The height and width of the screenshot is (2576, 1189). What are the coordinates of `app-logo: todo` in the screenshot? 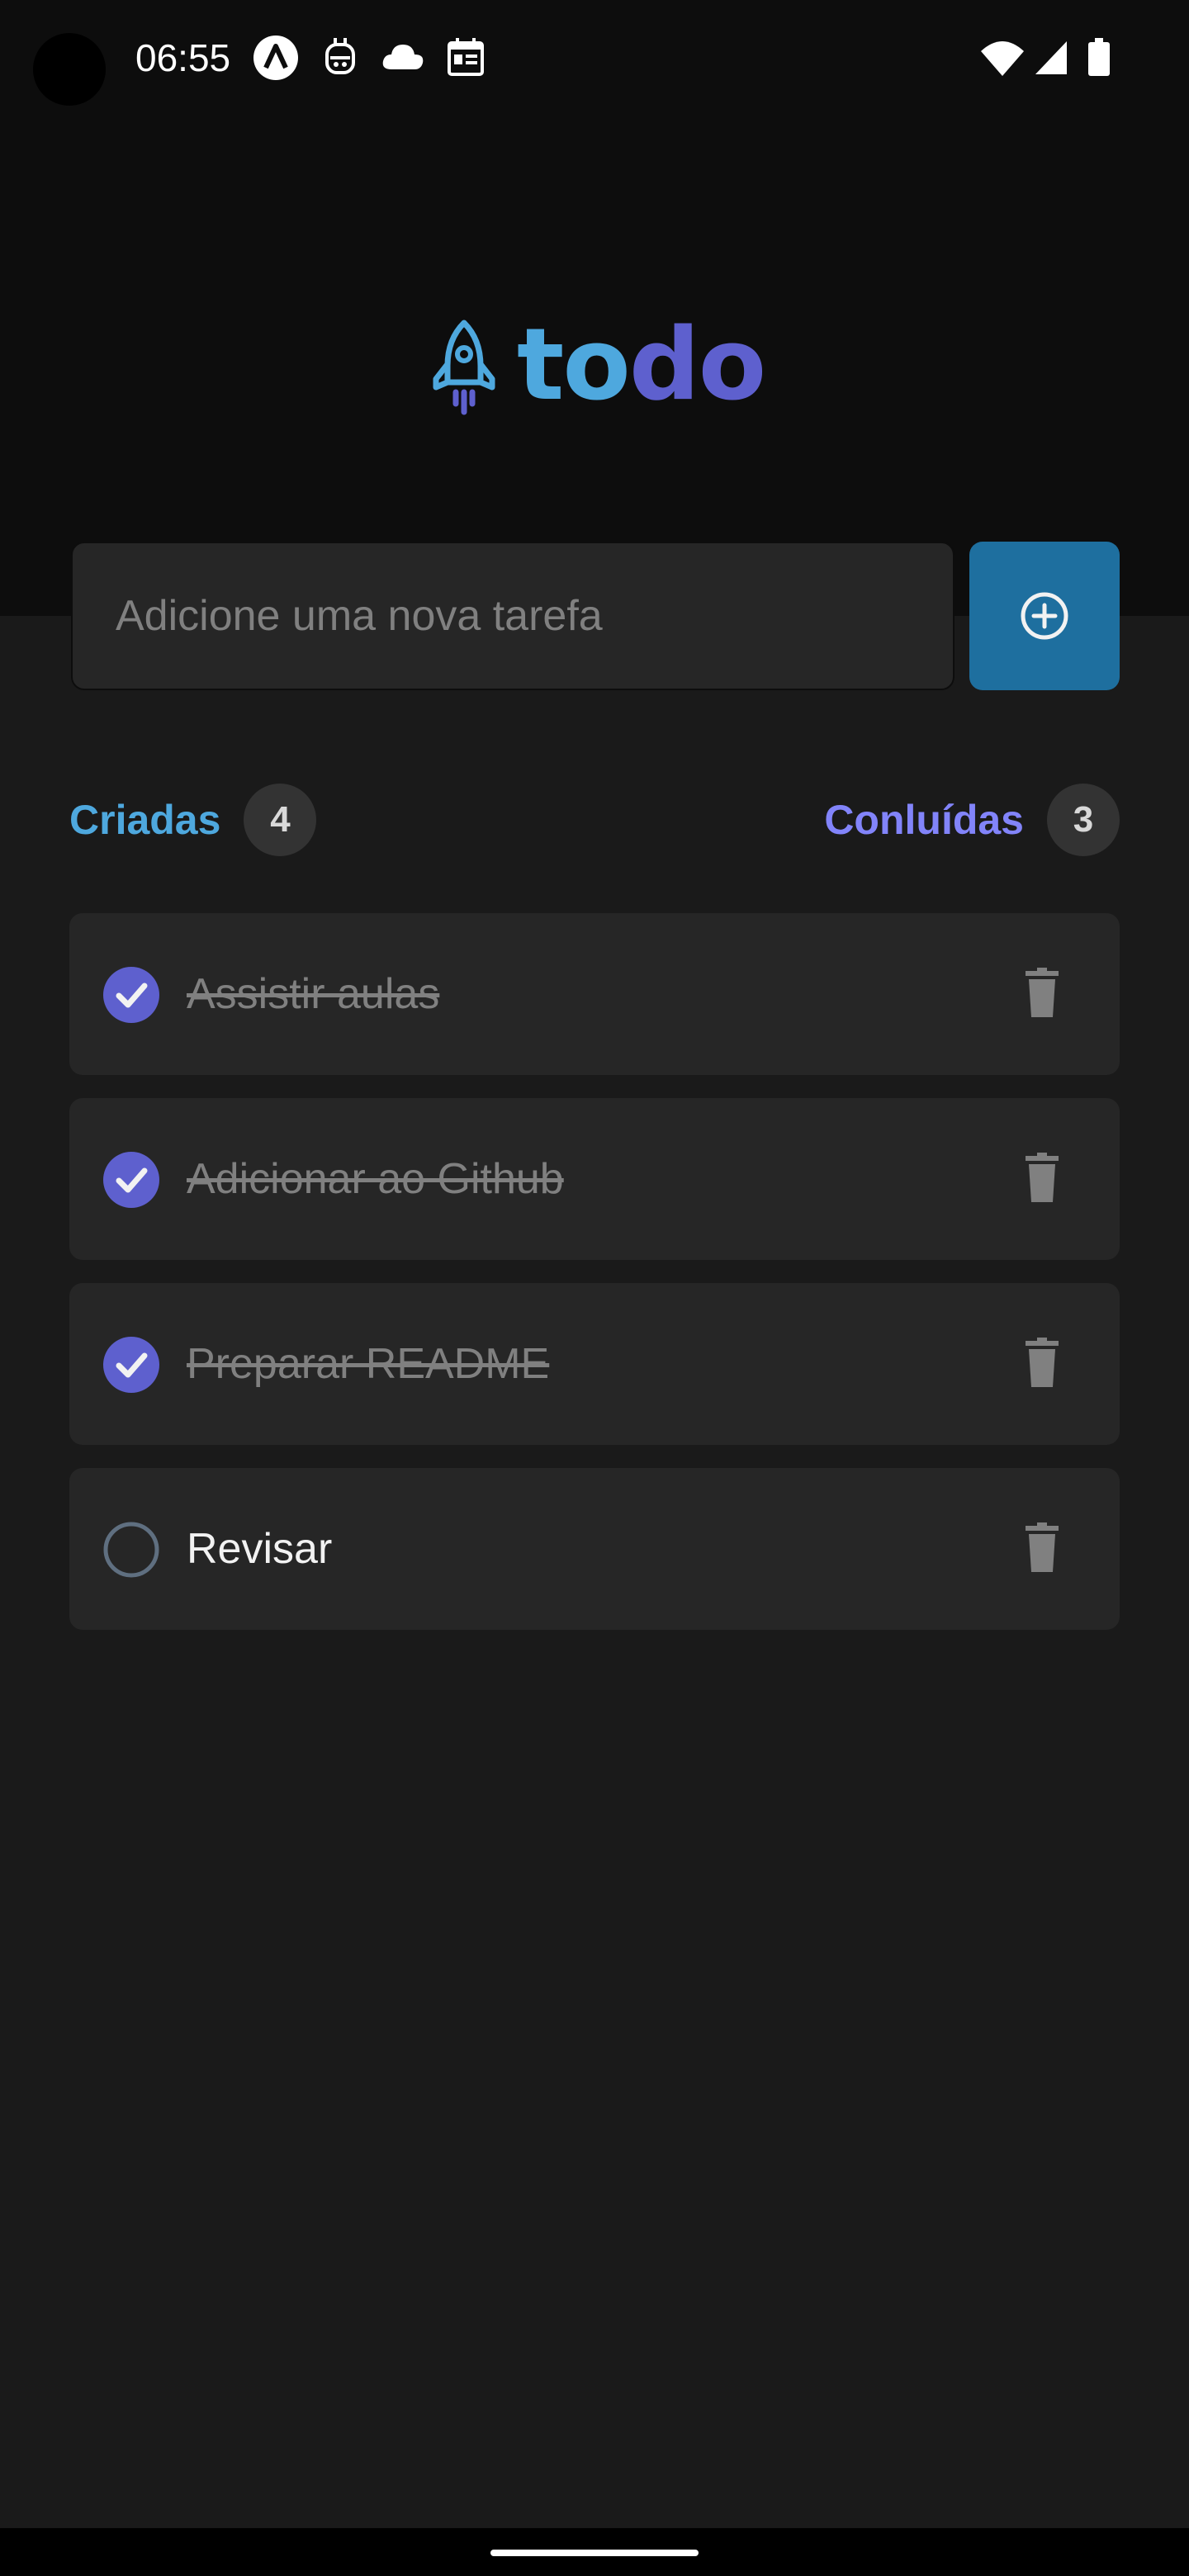 It's located at (597, 365).